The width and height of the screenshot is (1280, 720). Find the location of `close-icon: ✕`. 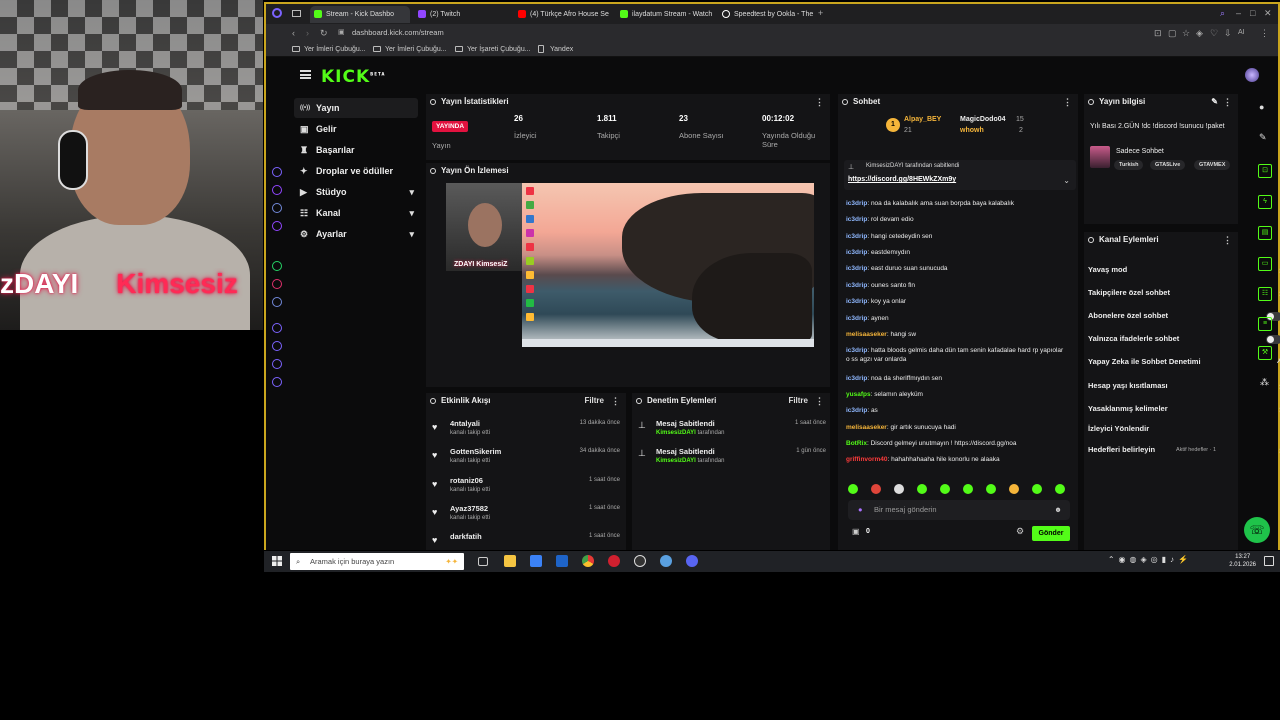

close-icon: ✕ is located at coordinates (1268, 13).